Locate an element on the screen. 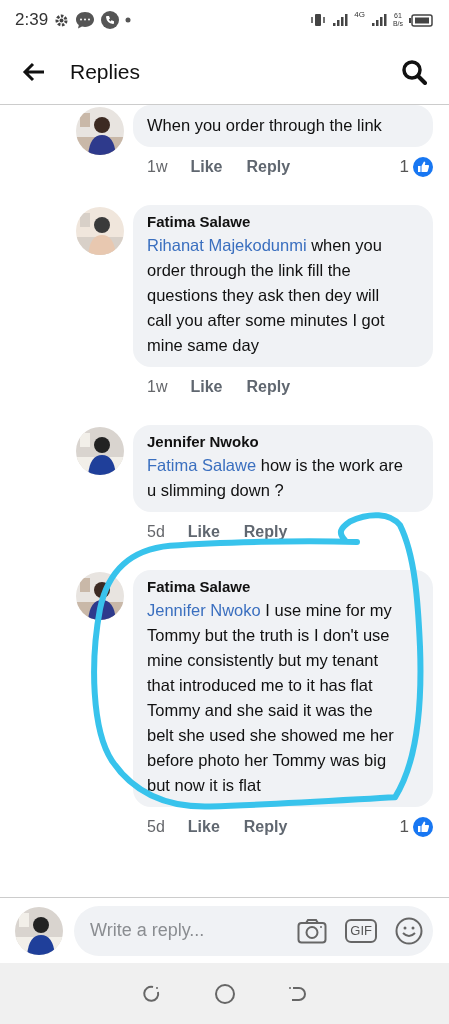  vibrate-icon is located at coordinates (318, 20).